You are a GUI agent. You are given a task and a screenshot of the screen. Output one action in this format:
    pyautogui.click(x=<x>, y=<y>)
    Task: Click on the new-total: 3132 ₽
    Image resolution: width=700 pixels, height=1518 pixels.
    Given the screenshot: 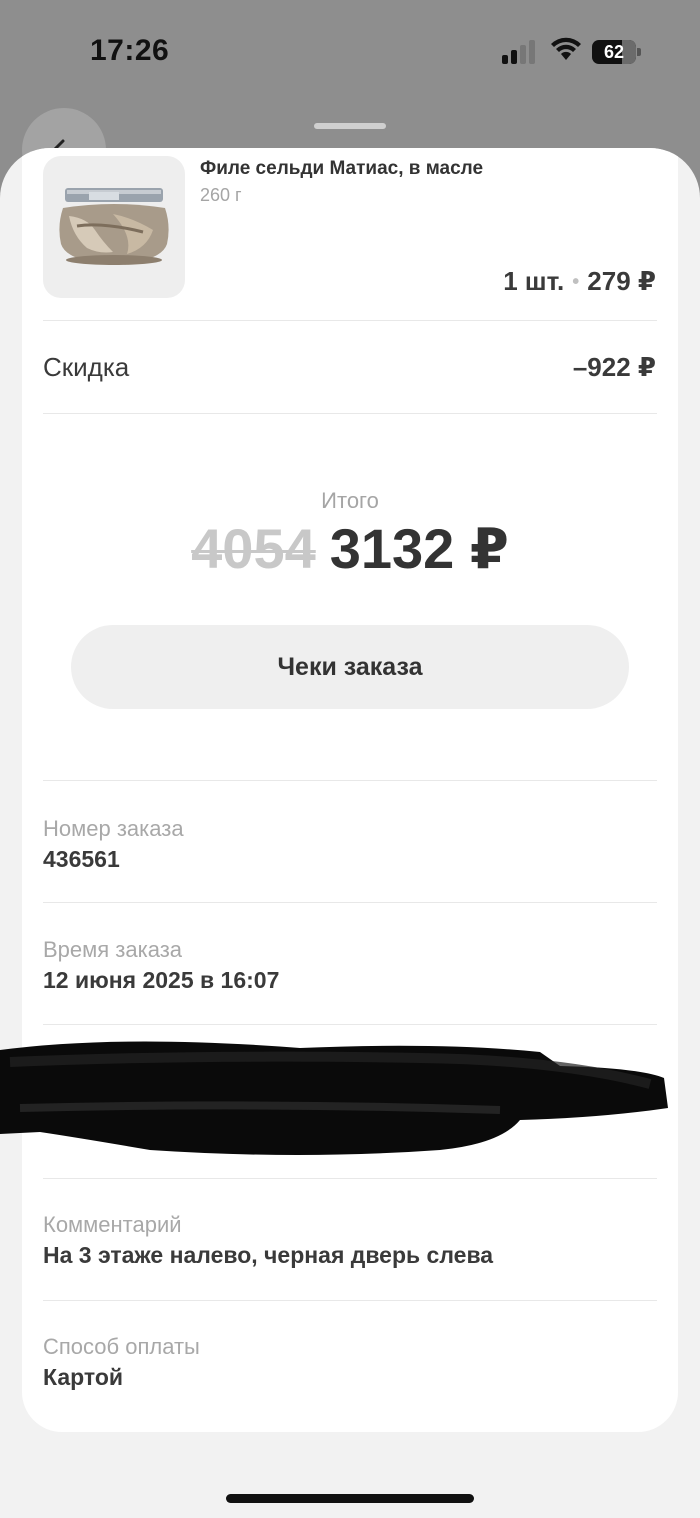 What is the action you would take?
    pyautogui.click(x=419, y=548)
    